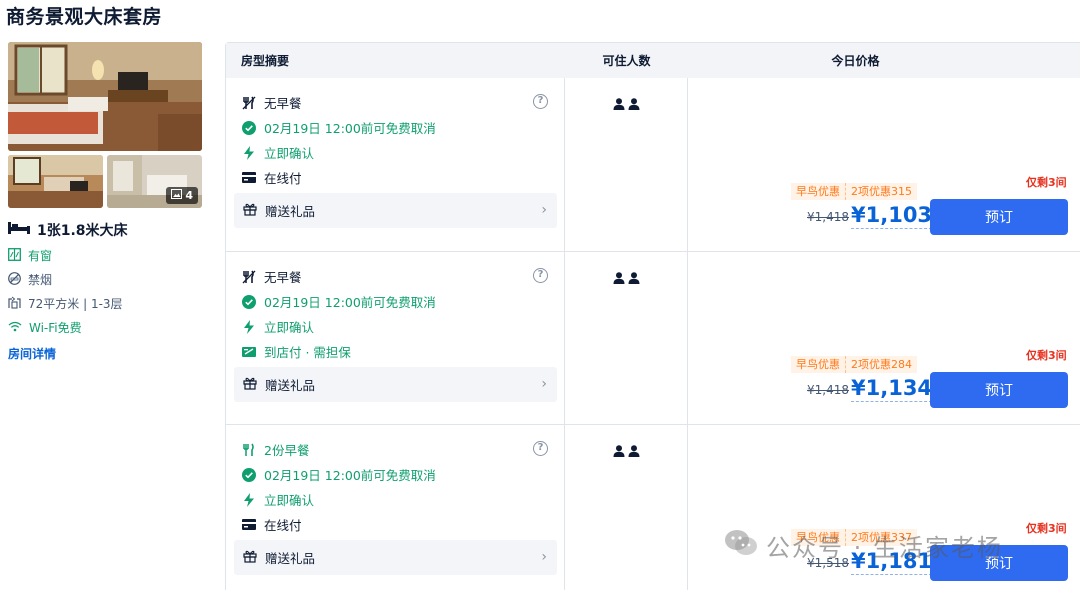 Image resolution: width=1080 pixels, height=590 pixels. What do you see at coordinates (14, 255) in the screenshot?
I see `window-icon` at bounding box center [14, 255].